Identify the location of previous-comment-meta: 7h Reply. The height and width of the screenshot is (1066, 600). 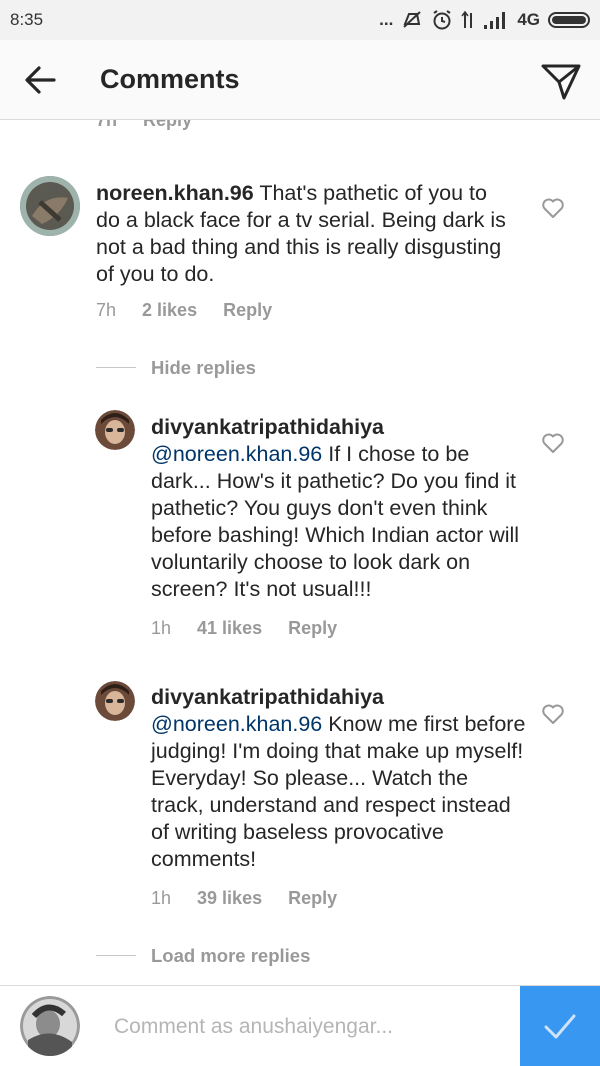
(157, 125).